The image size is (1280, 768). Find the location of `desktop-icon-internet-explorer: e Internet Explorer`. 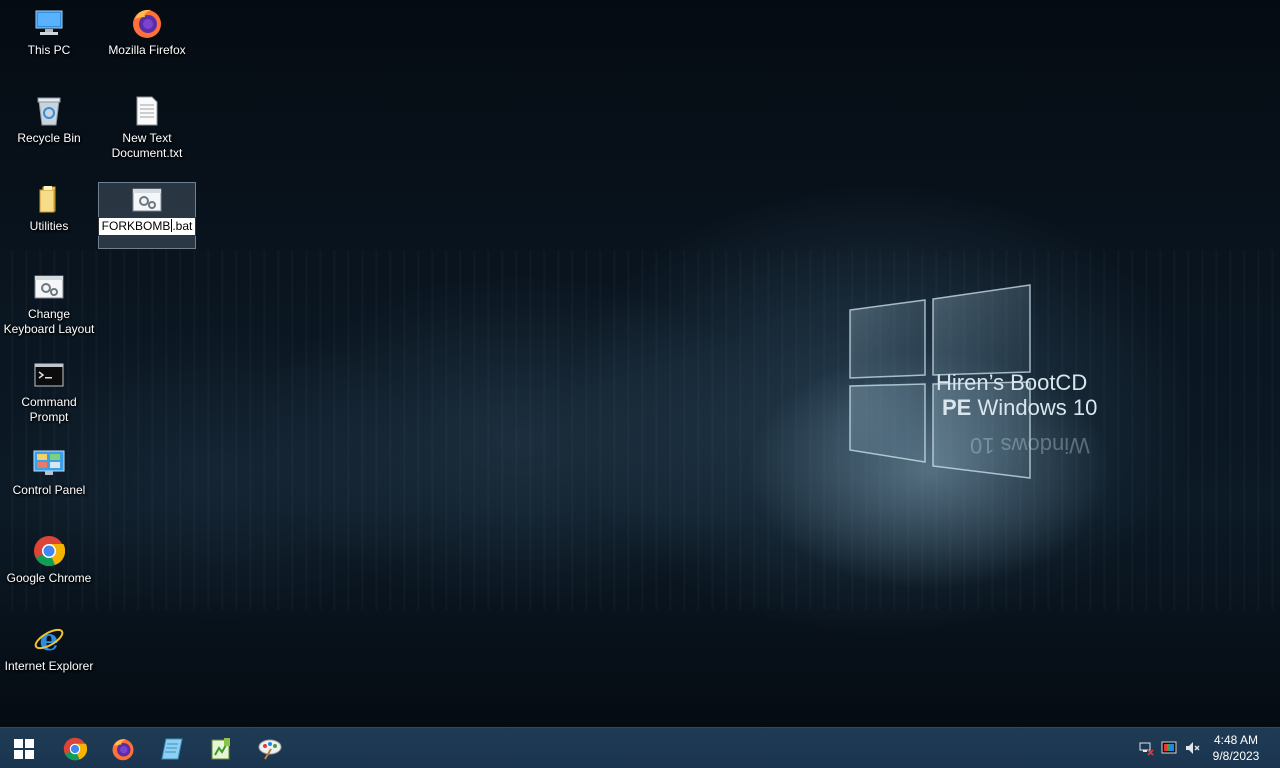

desktop-icon-internet-explorer: e Internet Explorer is located at coordinates (49, 657).